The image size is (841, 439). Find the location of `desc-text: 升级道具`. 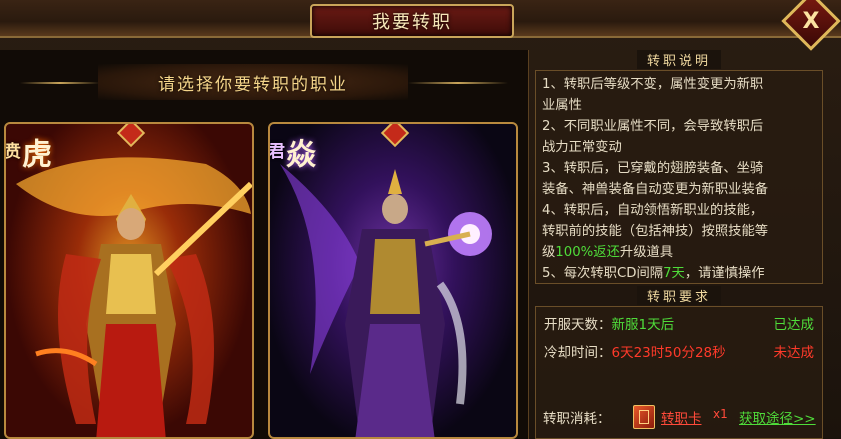

desc-text: 升级道具 is located at coordinates (646, 252).